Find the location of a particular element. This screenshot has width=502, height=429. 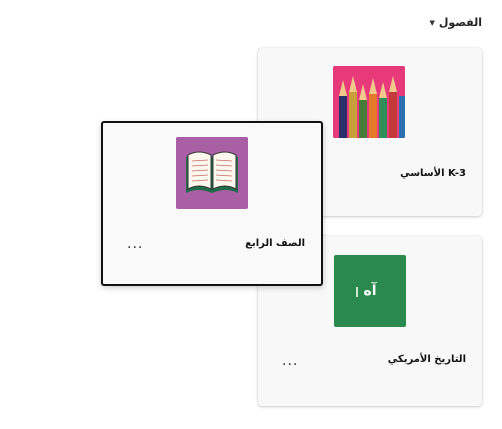

book-thumbnail is located at coordinates (212, 173).